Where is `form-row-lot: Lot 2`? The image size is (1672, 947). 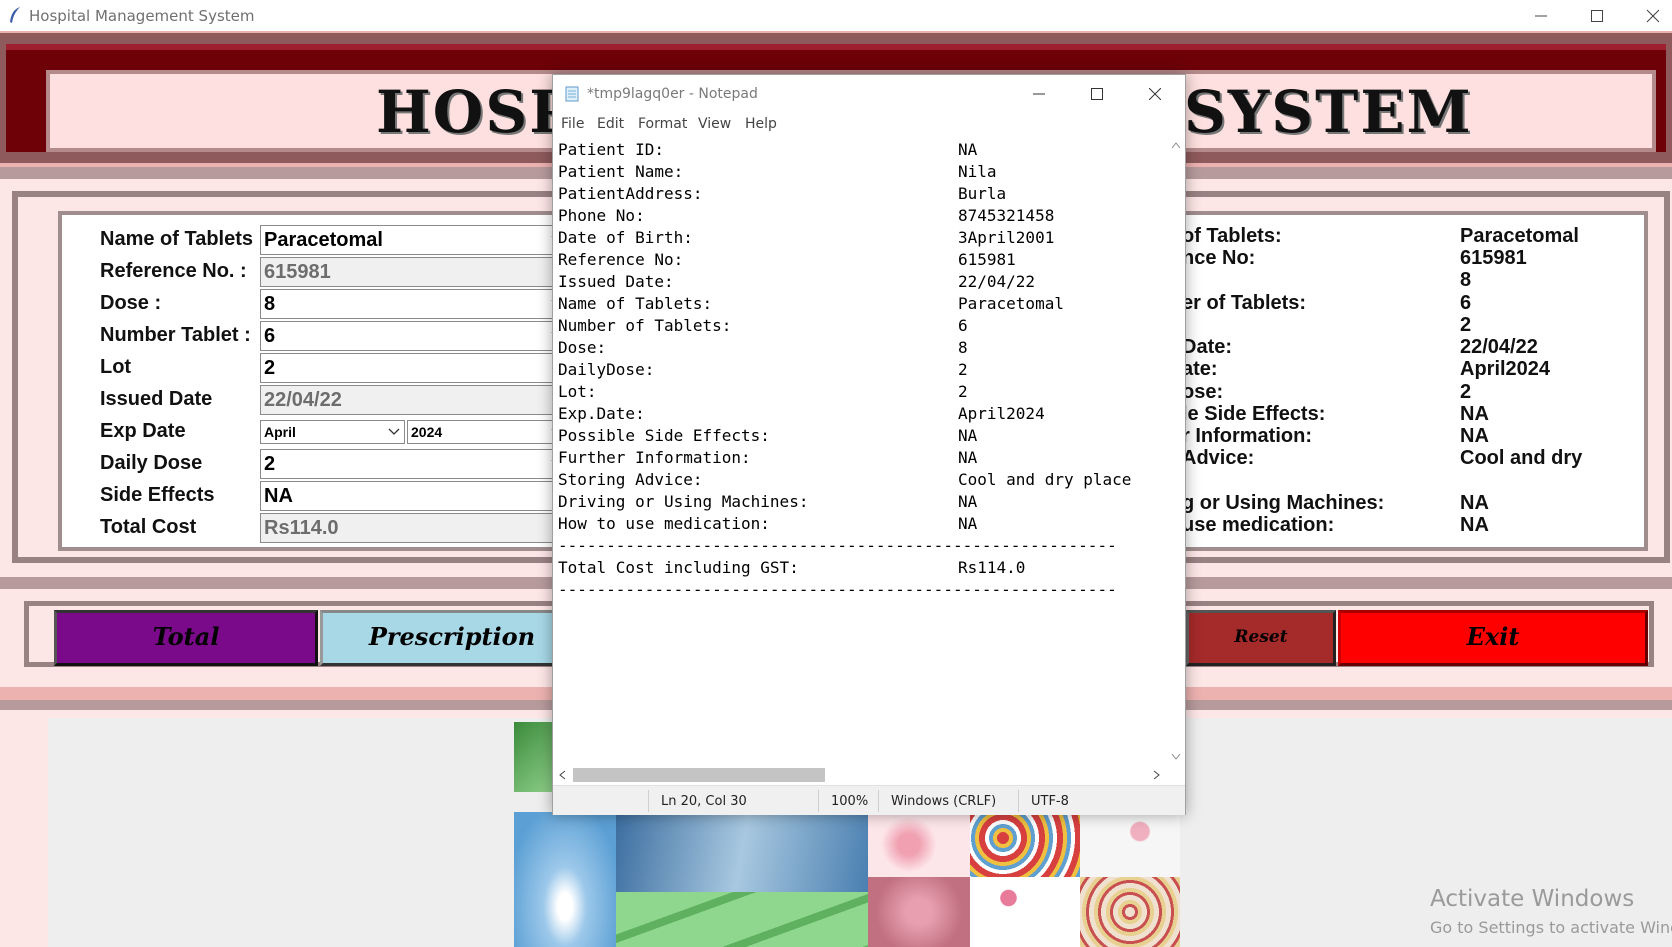 form-row-lot: Lot 2 is located at coordinates (317, 368).